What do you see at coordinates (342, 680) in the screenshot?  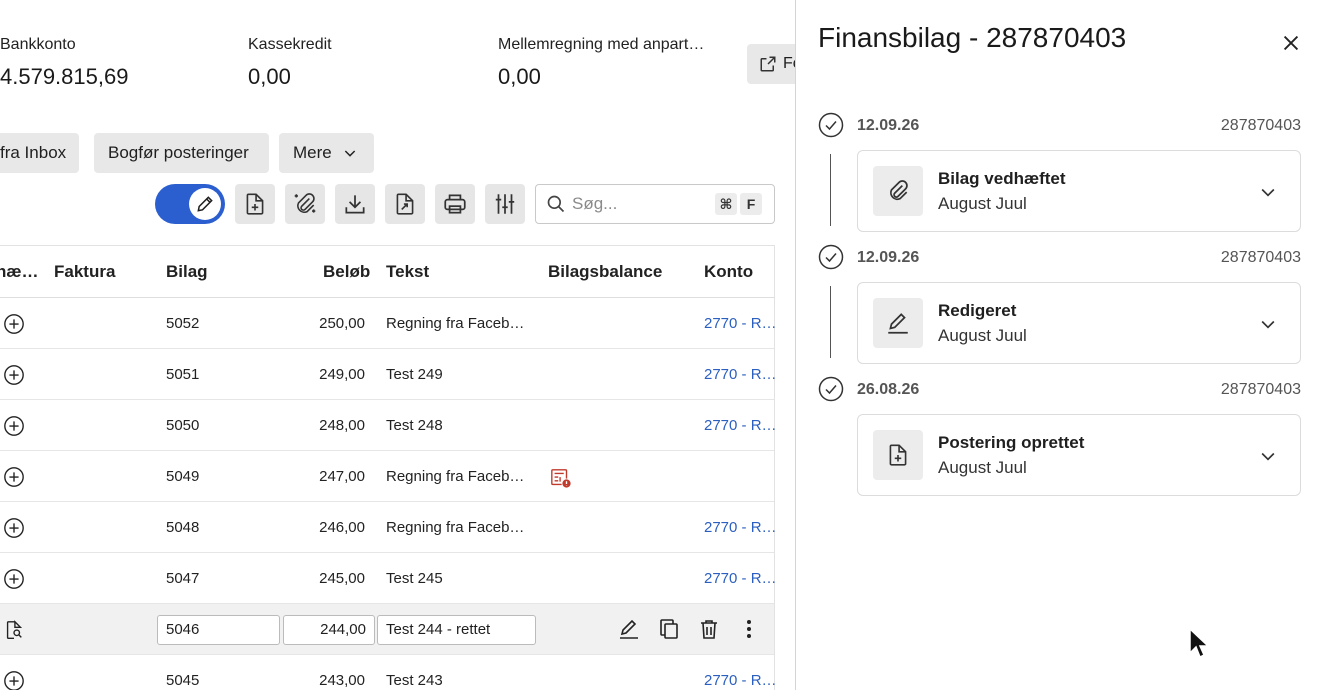 I see `cell-amount: 243,00` at bounding box center [342, 680].